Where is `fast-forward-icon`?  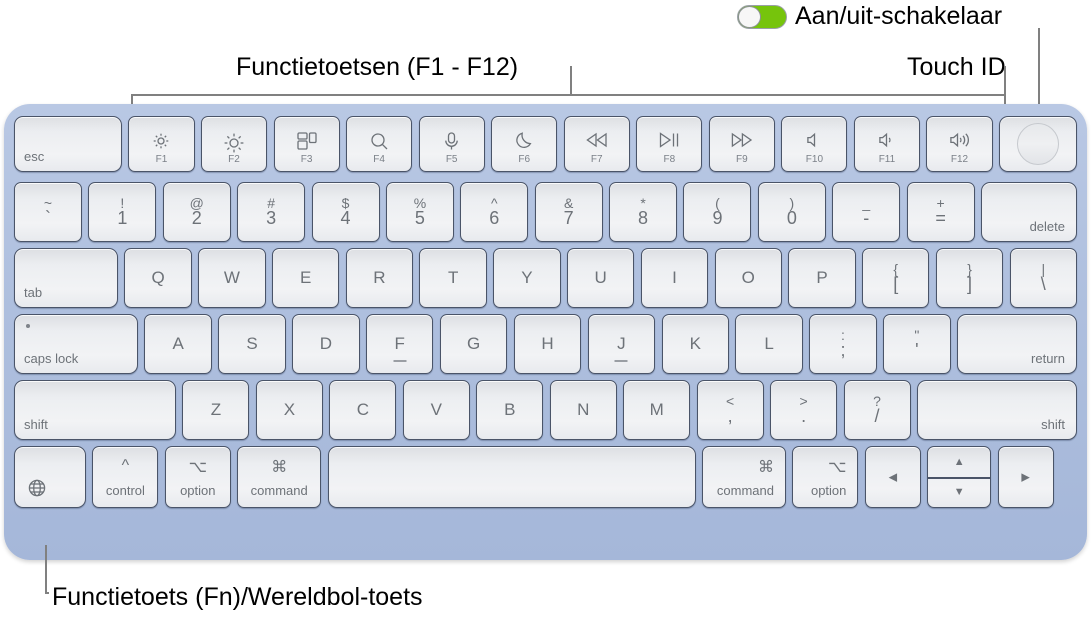 fast-forward-icon is located at coordinates (742, 140).